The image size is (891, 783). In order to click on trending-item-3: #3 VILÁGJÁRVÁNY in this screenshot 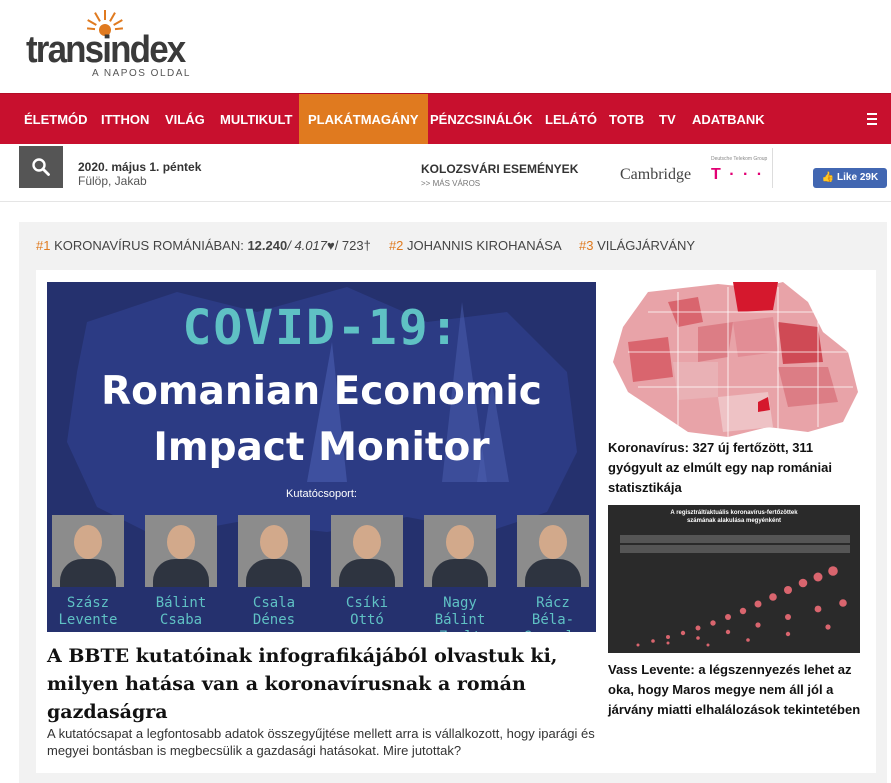, I will do `click(637, 245)`.